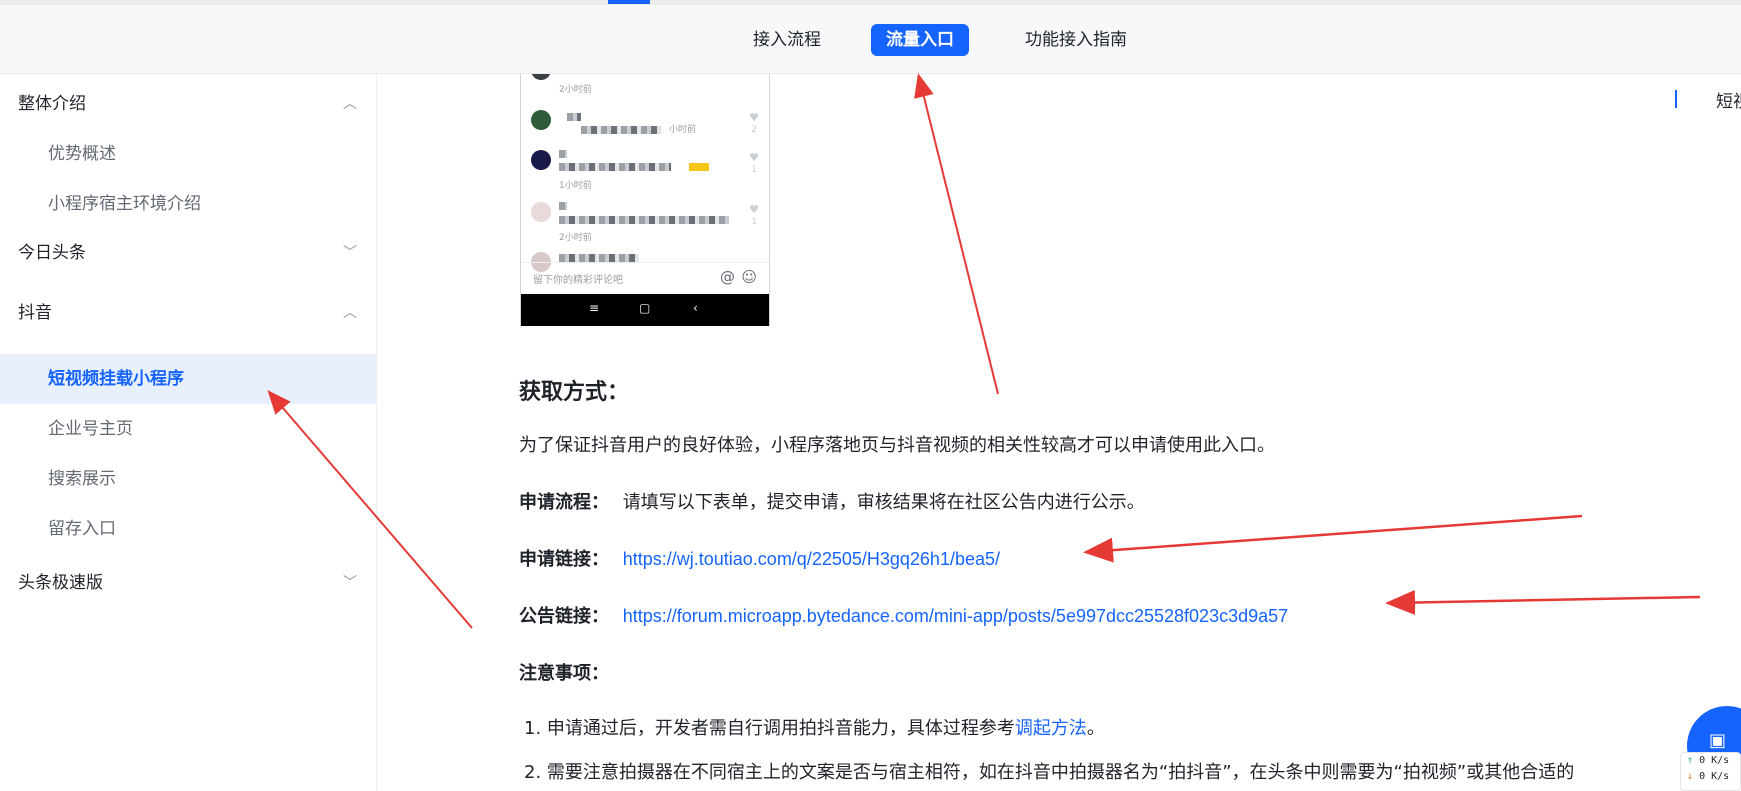 Image resolution: width=1741 pixels, height=791 pixels. What do you see at coordinates (60, 583) in the screenshot?
I see `sidebar-group-label: 头条极速版` at bounding box center [60, 583].